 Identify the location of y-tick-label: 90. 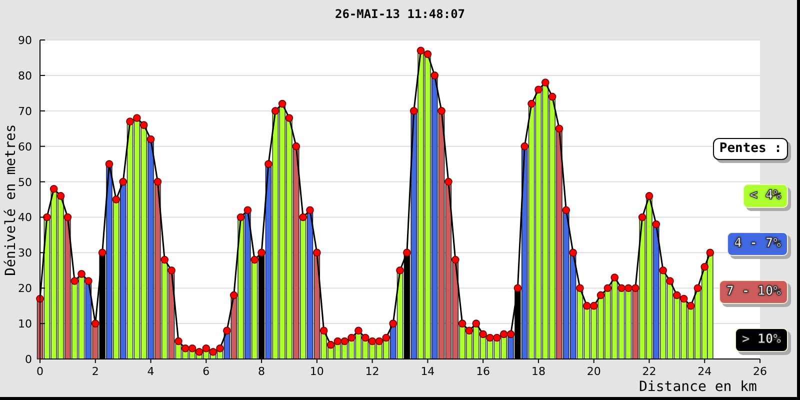
(25, 40).